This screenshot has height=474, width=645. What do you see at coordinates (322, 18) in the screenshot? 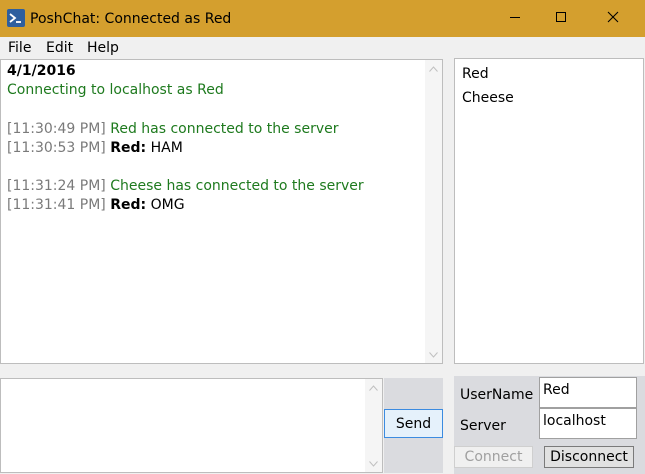
I see `title-bar: PoshChat: Connected as Red` at bounding box center [322, 18].